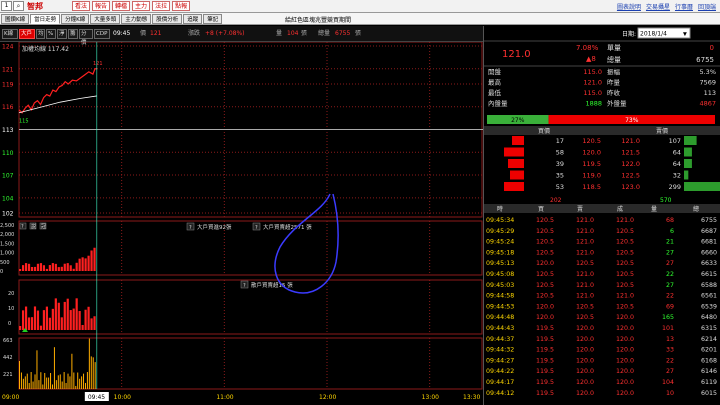  I want to click on tab-0: 圖鑽K線, so click(15, 19).